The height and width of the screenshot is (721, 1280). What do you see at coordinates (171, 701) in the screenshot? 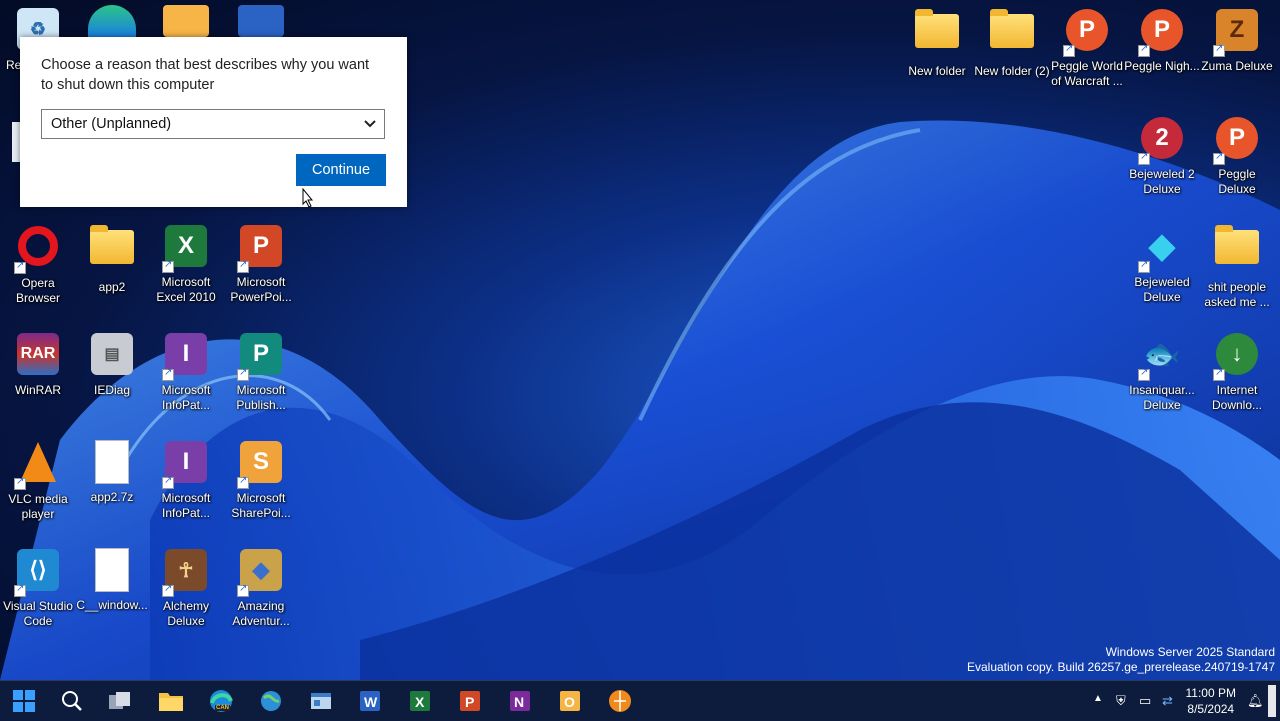
I see `file-explorer-button` at bounding box center [171, 701].